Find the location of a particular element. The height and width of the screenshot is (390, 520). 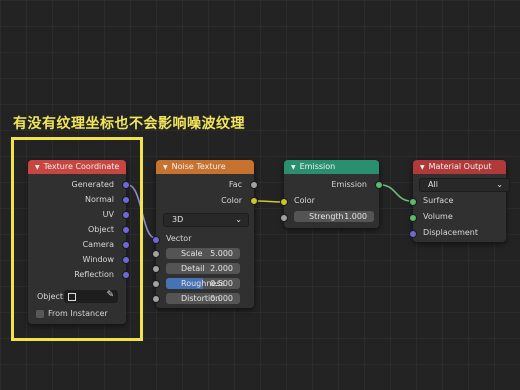

node-title: Material Output is located at coordinates (460, 166).